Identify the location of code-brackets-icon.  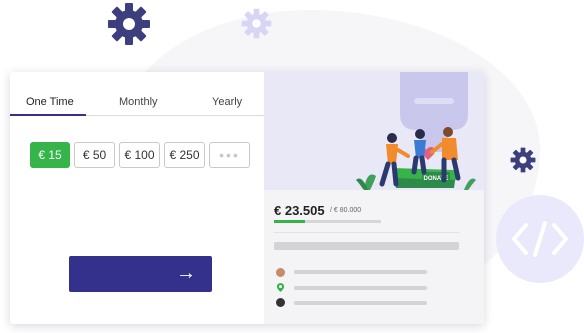
(540, 239).